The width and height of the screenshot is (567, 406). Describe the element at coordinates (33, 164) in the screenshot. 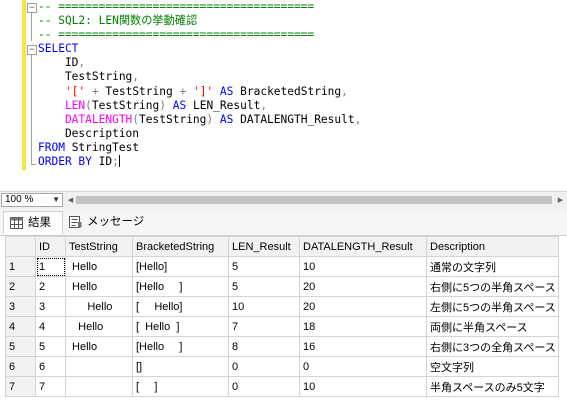

I see `fold-guide-end` at that location.